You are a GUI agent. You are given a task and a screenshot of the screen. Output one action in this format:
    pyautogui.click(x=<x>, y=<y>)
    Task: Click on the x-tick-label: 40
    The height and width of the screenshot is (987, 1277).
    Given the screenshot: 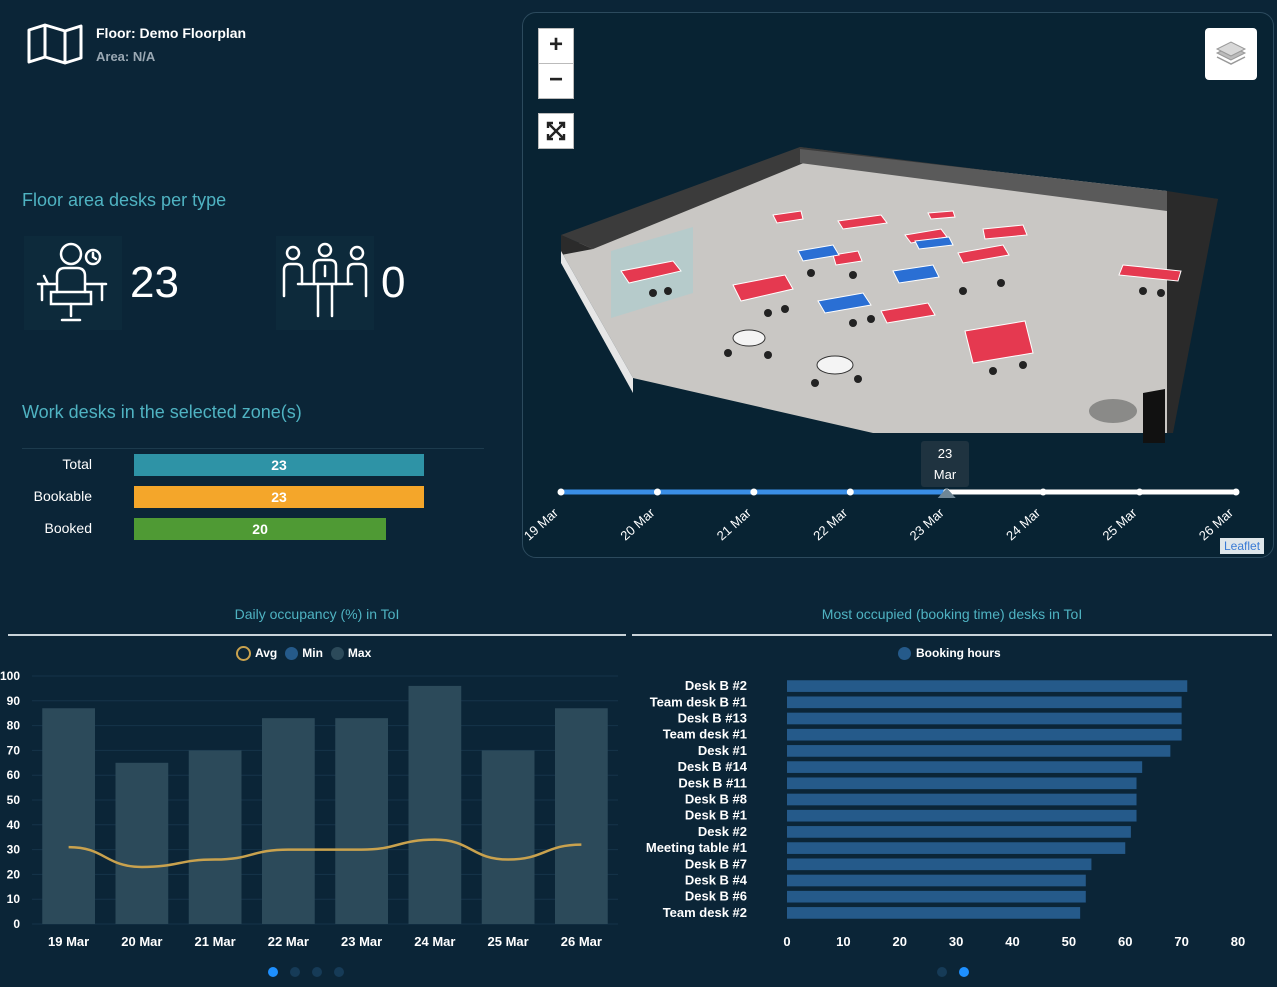 What is the action you would take?
    pyautogui.click(x=1012, y=941)
    